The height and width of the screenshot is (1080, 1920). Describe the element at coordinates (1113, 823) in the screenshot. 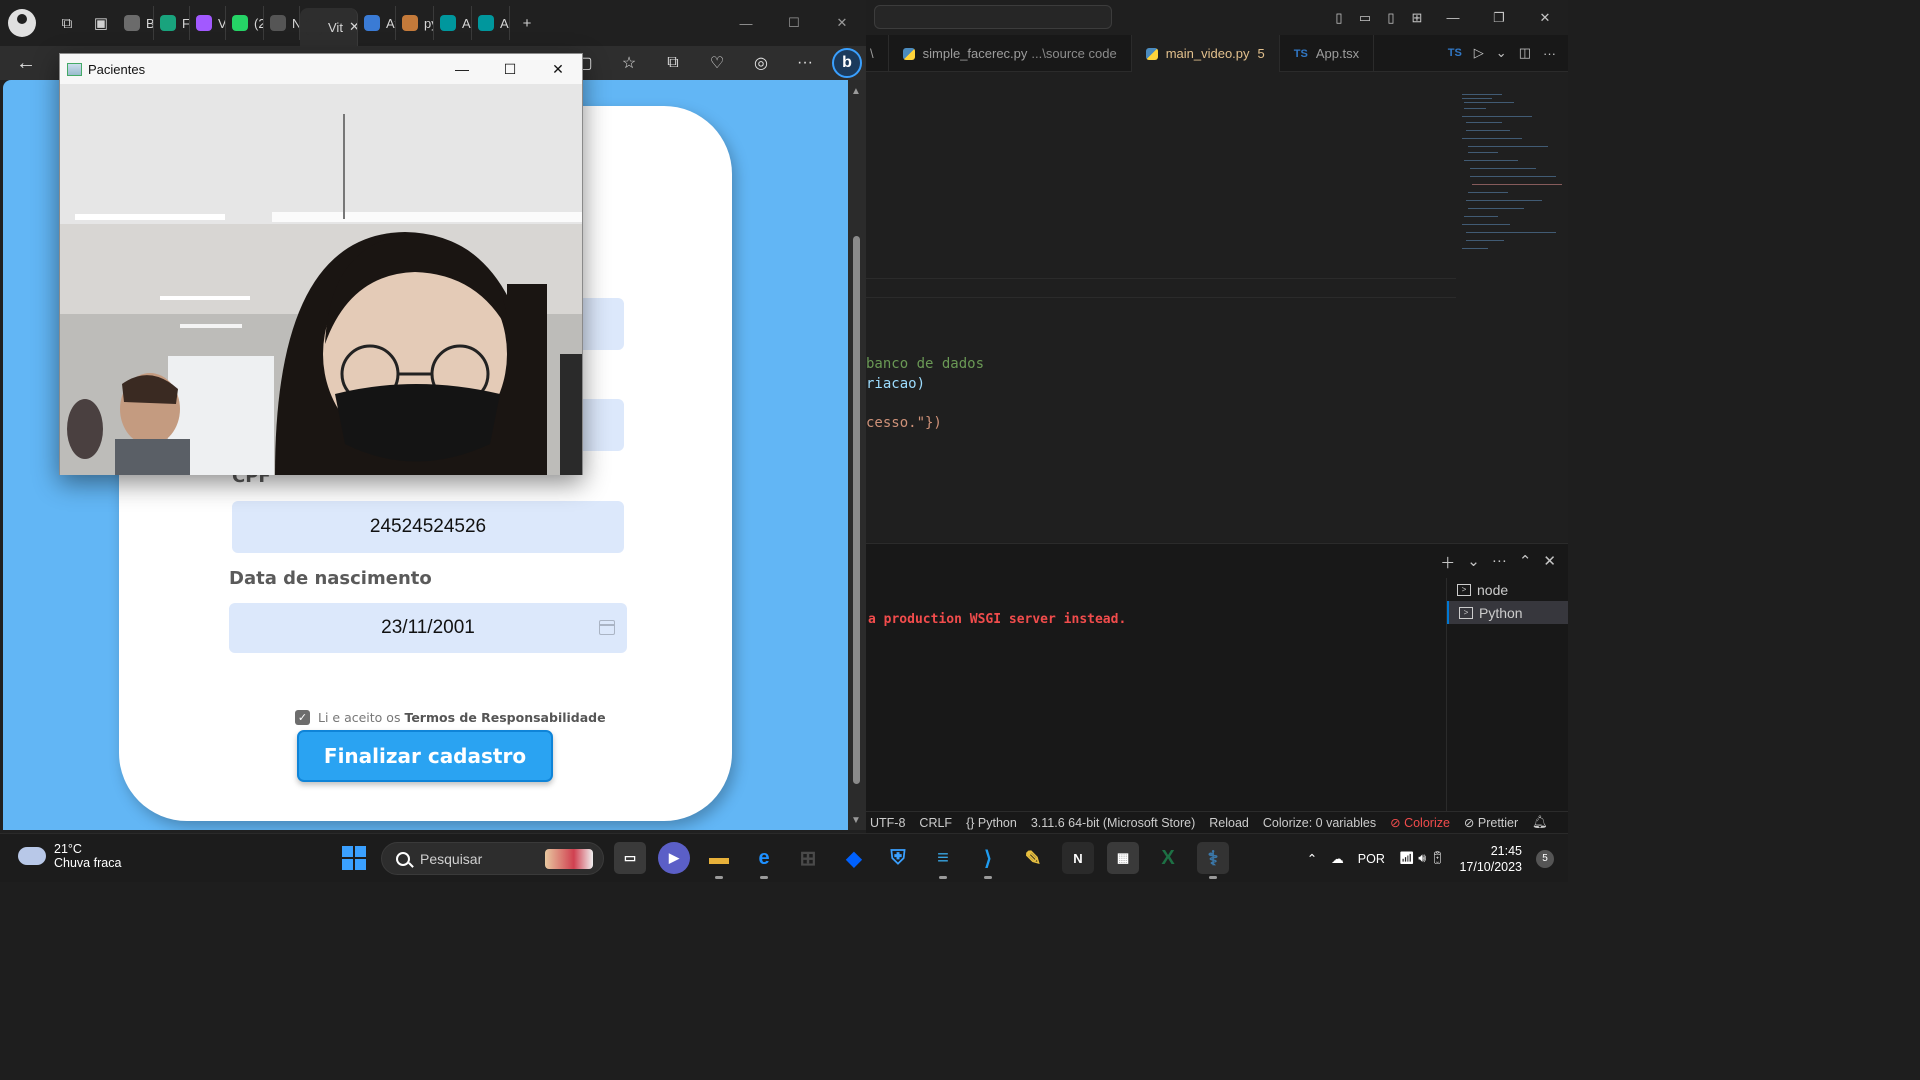

I see `status-interpreter: 3.11.6 64-bit (Microsoft Store)` at that location.